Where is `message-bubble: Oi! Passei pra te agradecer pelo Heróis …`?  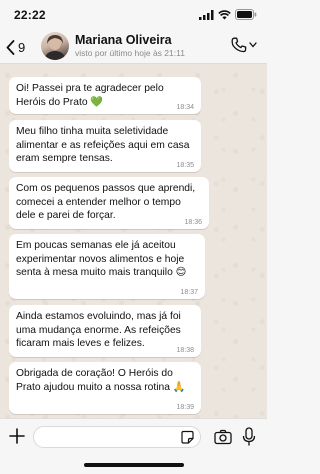
message-bubble: Oi! Passei pra te agradecer pelo Heróis … is located at coordinates (105, 95).